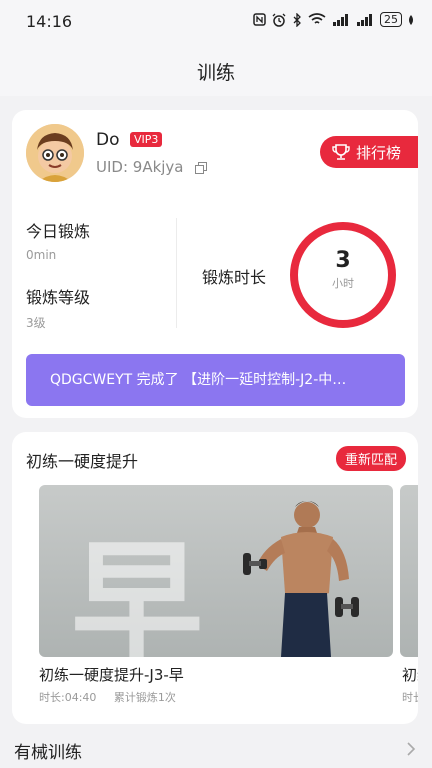  What do you see at coordinates (68, 697) in the screenshot?
I see `workout-duration: 时长:04:40` at bounding box center [68, 697].